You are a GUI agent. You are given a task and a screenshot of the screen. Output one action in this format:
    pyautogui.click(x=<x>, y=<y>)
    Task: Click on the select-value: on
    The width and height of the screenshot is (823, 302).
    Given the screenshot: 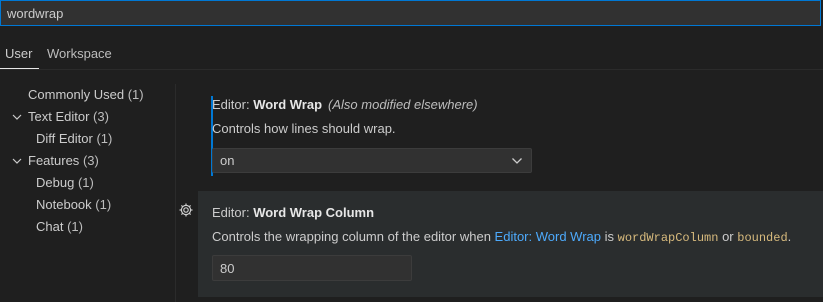 What is the action you would take?
    pyautogui.click(x=227, y=160)
    